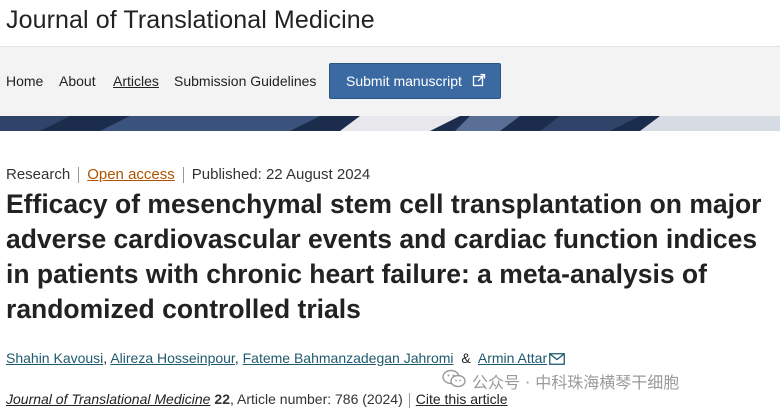 Image resolution: width=780 pixels, height=412 pixels. What do you see at coordinates (479, 82) in the screenshot?
I see `external-link-icon` at bounding box center [479, 82].